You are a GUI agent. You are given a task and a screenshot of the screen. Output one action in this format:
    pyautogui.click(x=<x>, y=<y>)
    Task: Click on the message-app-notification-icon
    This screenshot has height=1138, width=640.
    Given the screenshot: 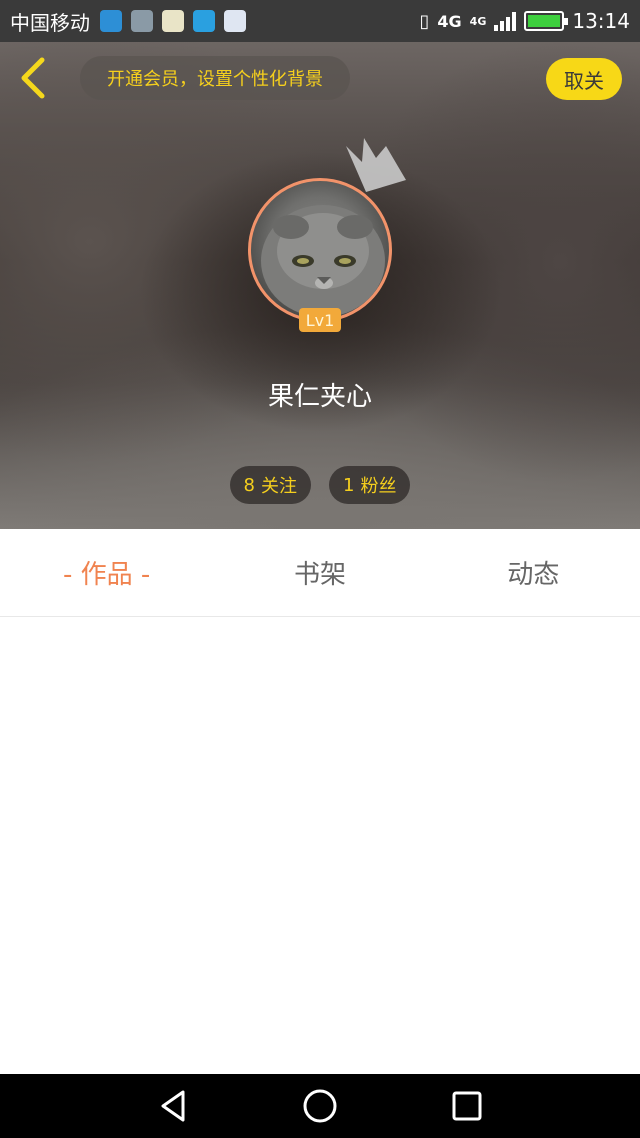 What is the action you would take?
    pyautogui.click(x=204, y=21)
    